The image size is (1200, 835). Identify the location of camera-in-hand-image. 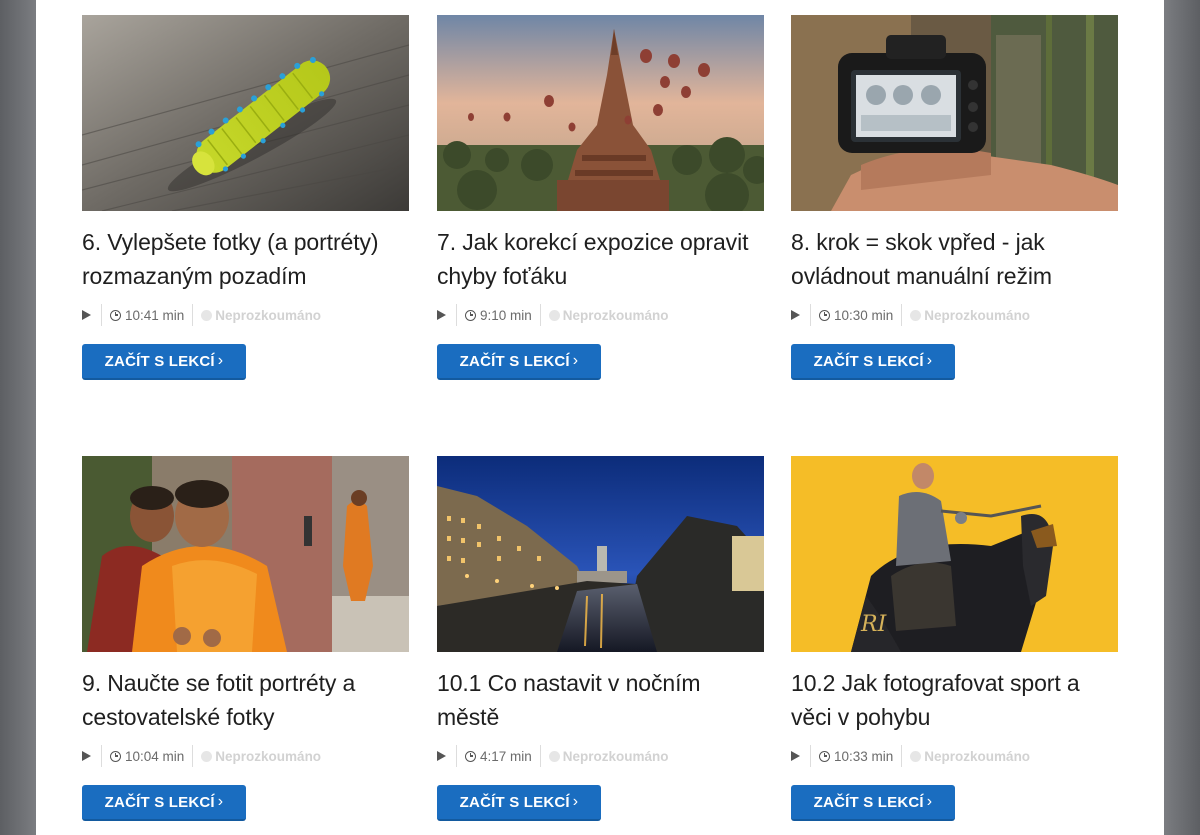
(954, 113).